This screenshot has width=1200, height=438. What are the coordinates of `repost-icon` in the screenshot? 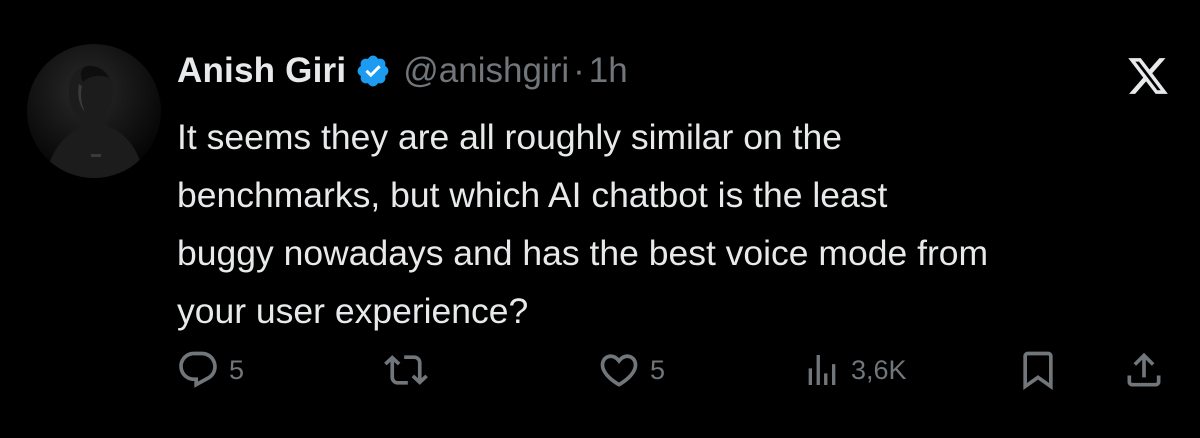 It's located at (406, 370).